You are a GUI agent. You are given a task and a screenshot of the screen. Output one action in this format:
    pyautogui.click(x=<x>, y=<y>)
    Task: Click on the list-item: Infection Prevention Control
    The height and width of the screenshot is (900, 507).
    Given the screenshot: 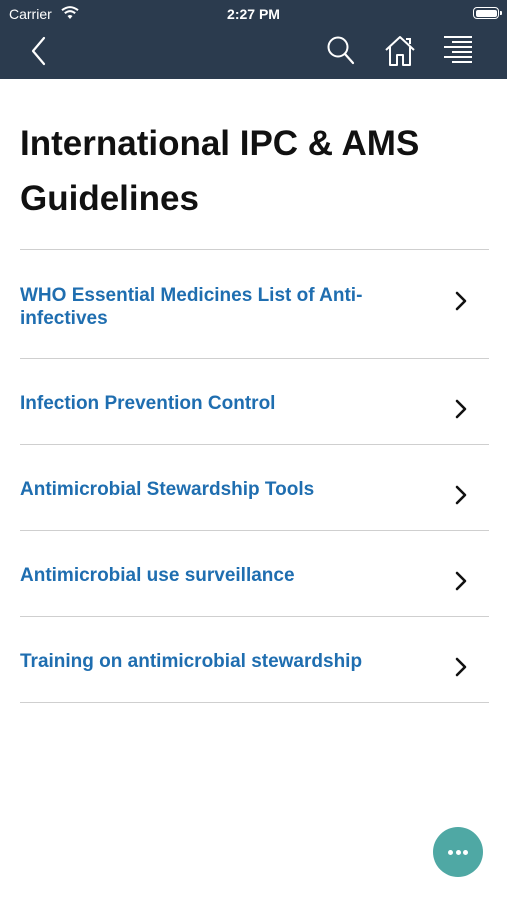 What is the action you would take?
    pyautogui.click(x=254, y=402)
    